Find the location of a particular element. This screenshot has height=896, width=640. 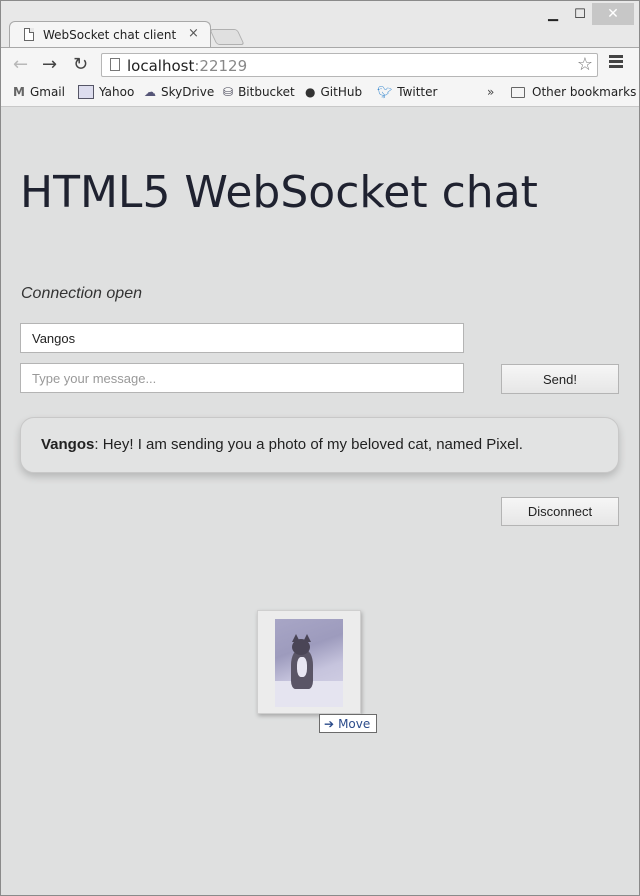

bookmark-label: GitHub is located at coordinates (341, 92).